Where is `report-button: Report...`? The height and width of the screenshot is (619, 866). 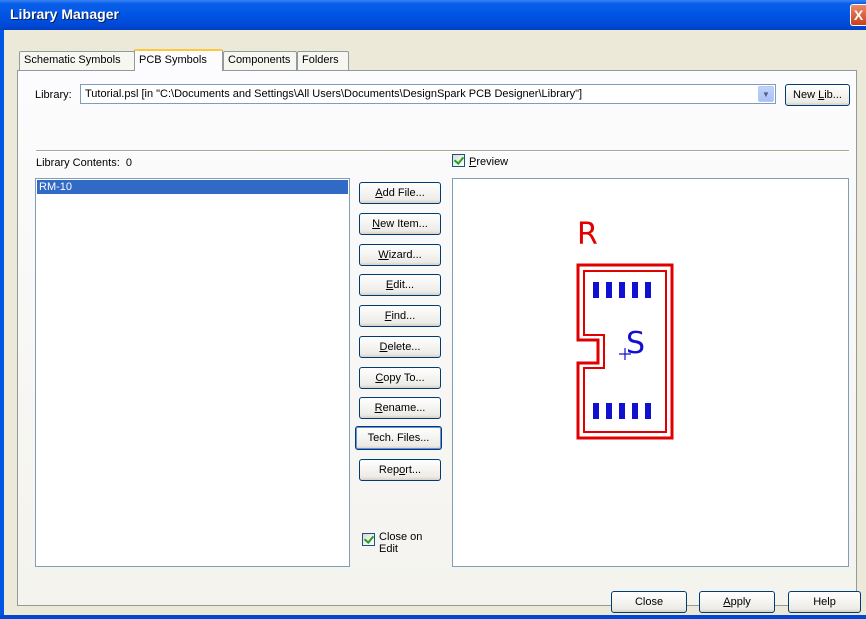
report-button: Report... is located at coordinates (400, 470).